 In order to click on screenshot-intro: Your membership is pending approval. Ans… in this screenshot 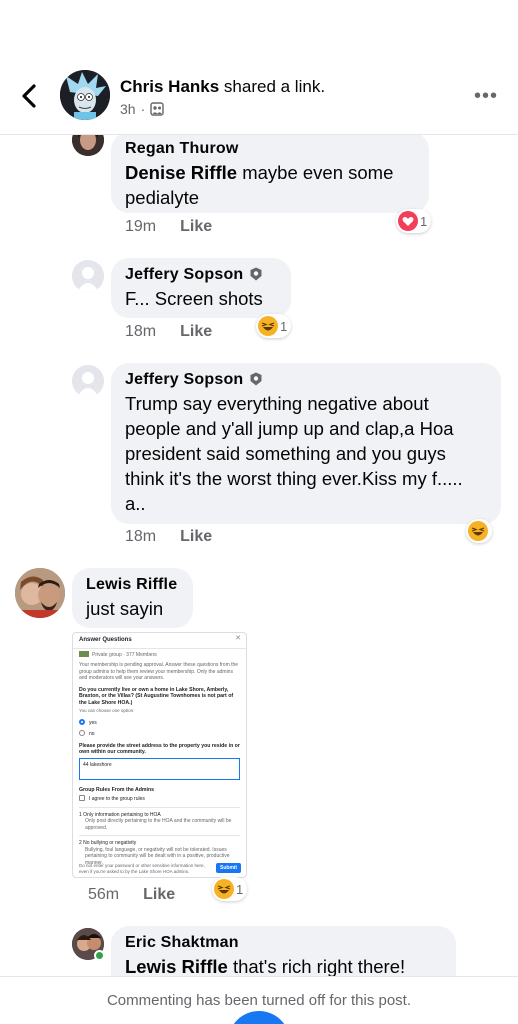, I will do `click(159, 671)`.